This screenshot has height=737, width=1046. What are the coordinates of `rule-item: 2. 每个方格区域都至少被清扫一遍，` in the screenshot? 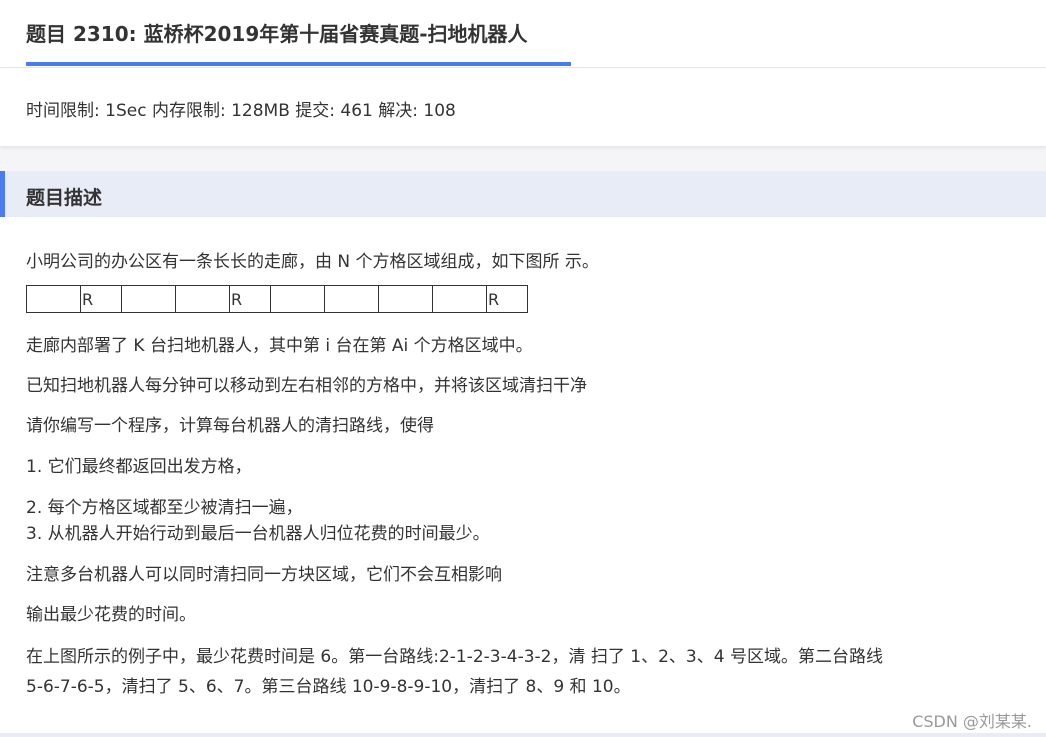 It's located at (164, 508).